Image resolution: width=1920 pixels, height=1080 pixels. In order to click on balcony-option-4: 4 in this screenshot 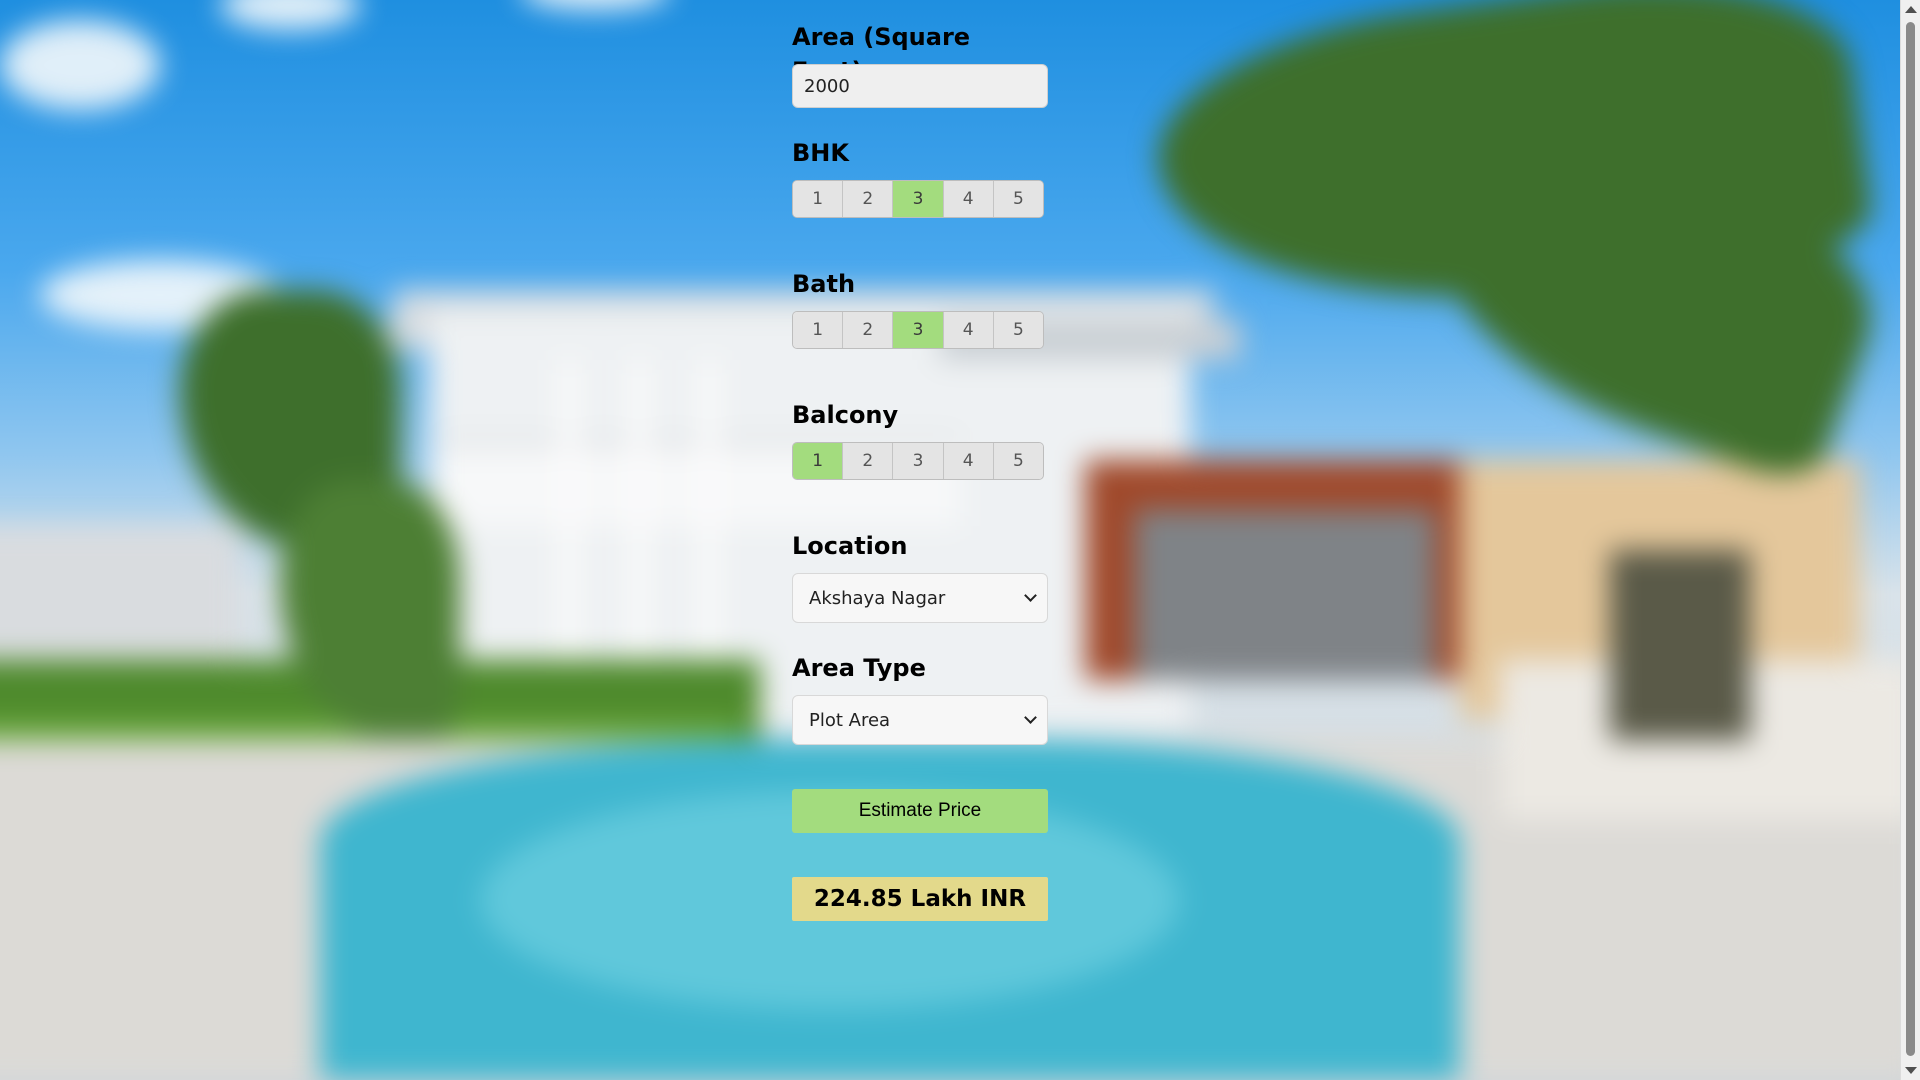, I will do `click(968, 461)`.